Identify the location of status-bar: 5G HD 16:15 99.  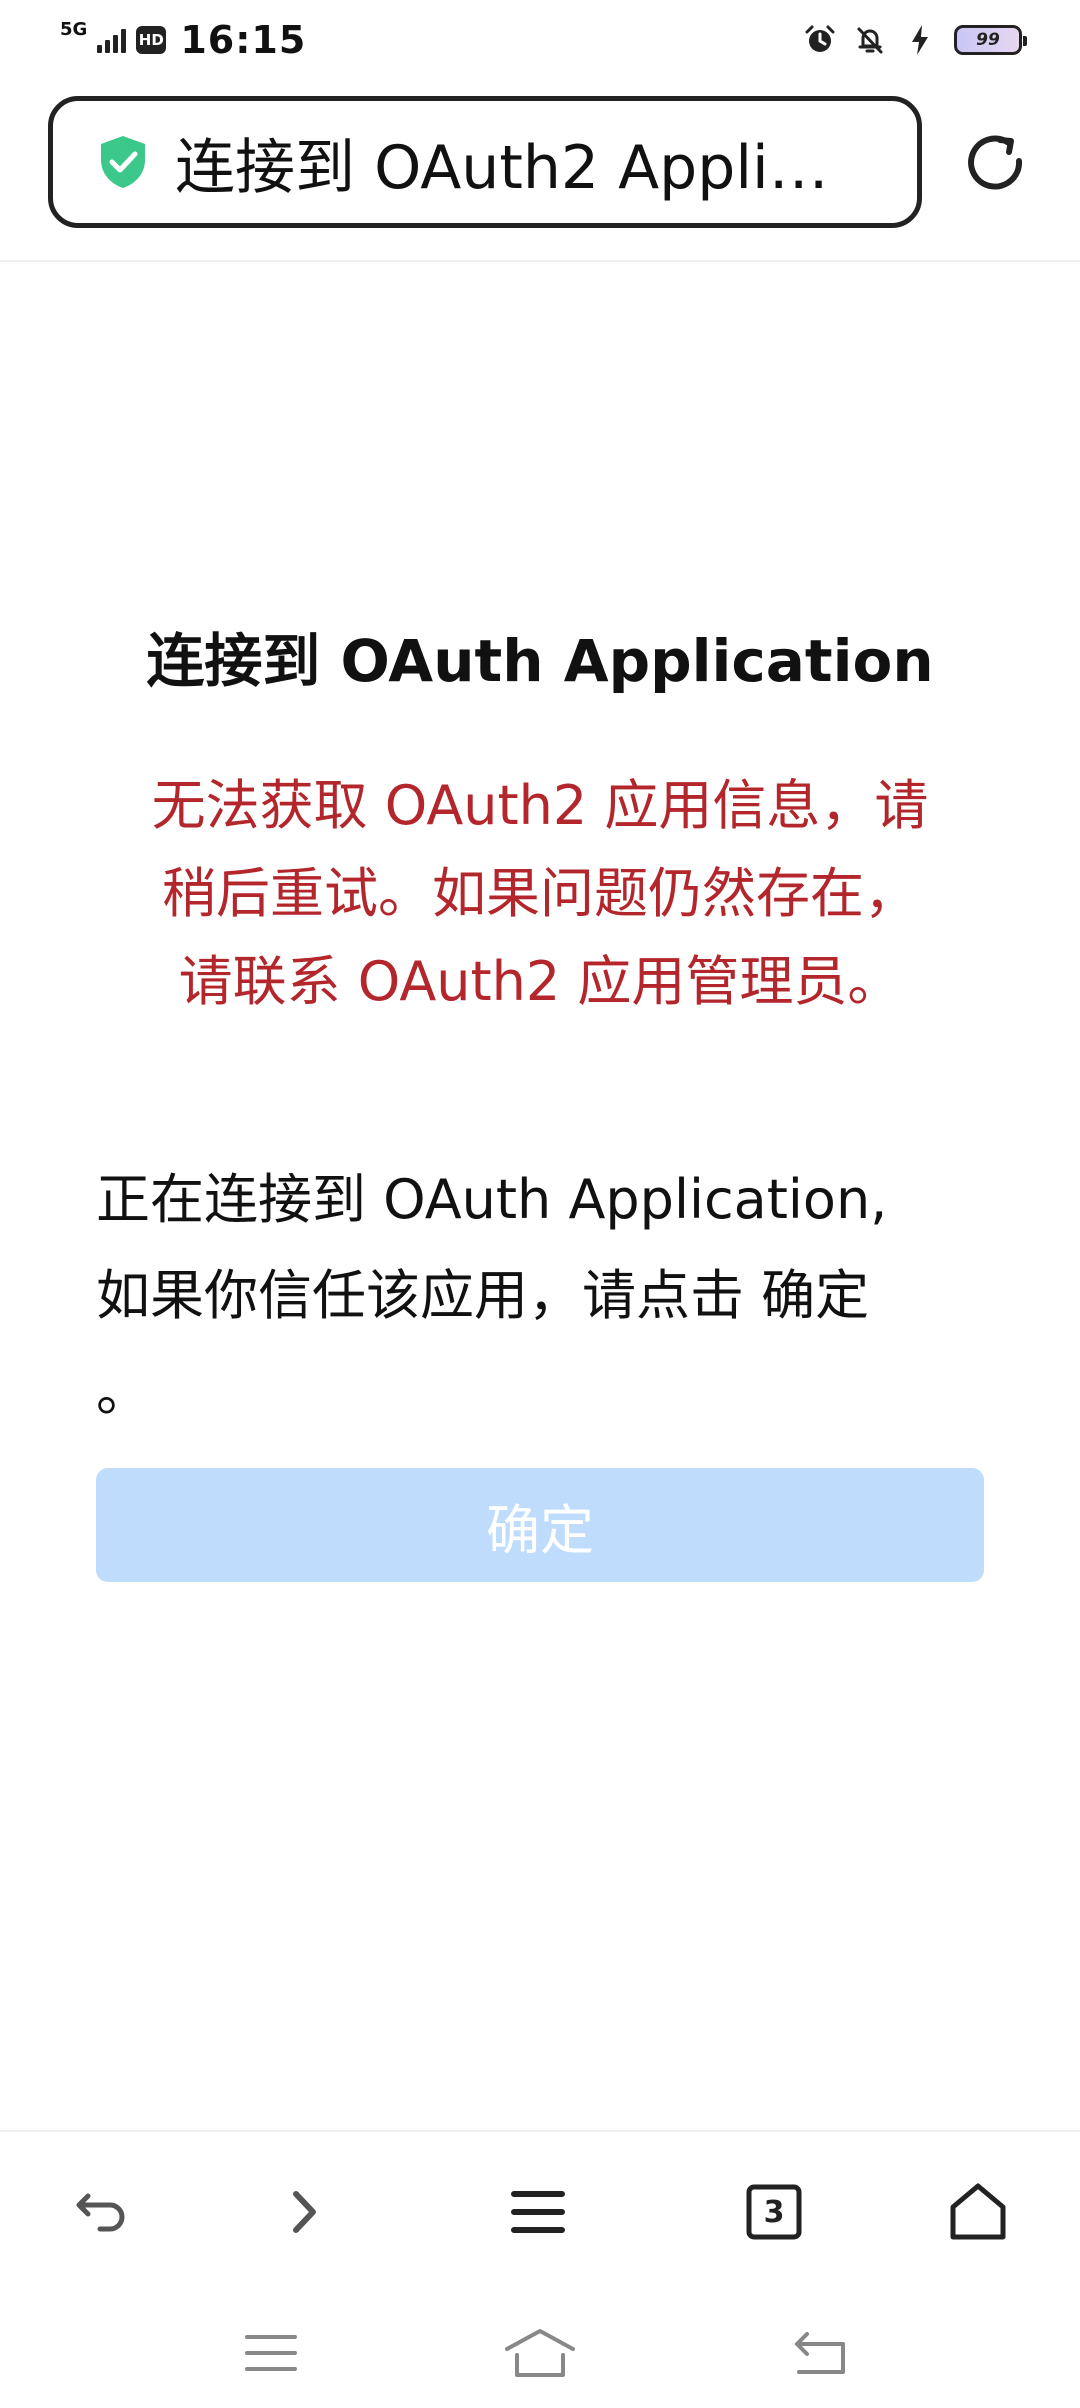
(540, 40).